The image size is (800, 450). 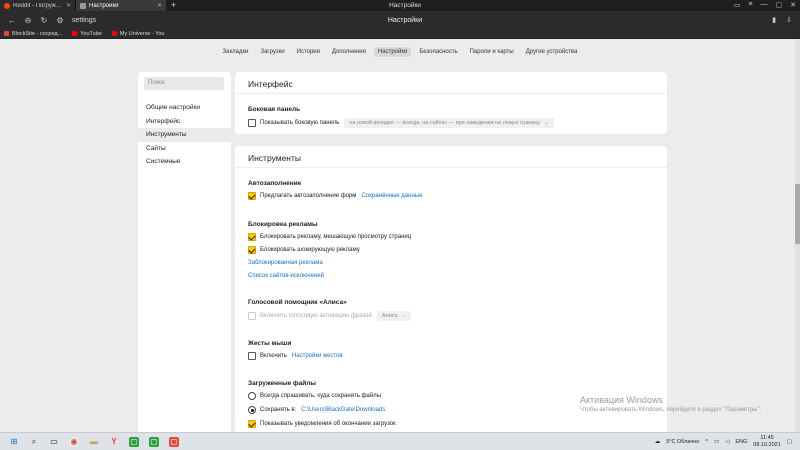 What do you see at coordinates (310, 250) in the screenshot?
I see `checkbox-label: Блокировать шокирующую рекламу` at bounding box center [310, 250].